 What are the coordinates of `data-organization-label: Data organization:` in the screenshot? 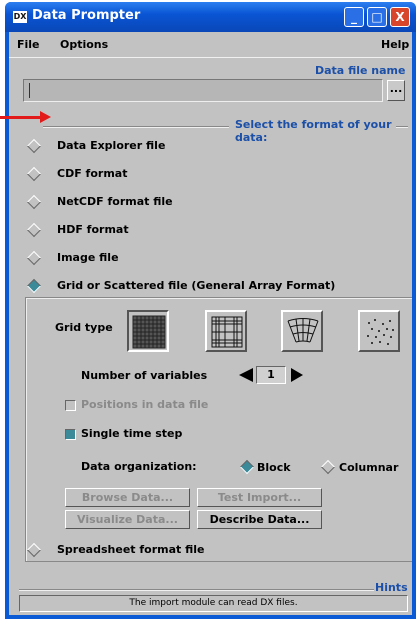 It's located at (139, 466).